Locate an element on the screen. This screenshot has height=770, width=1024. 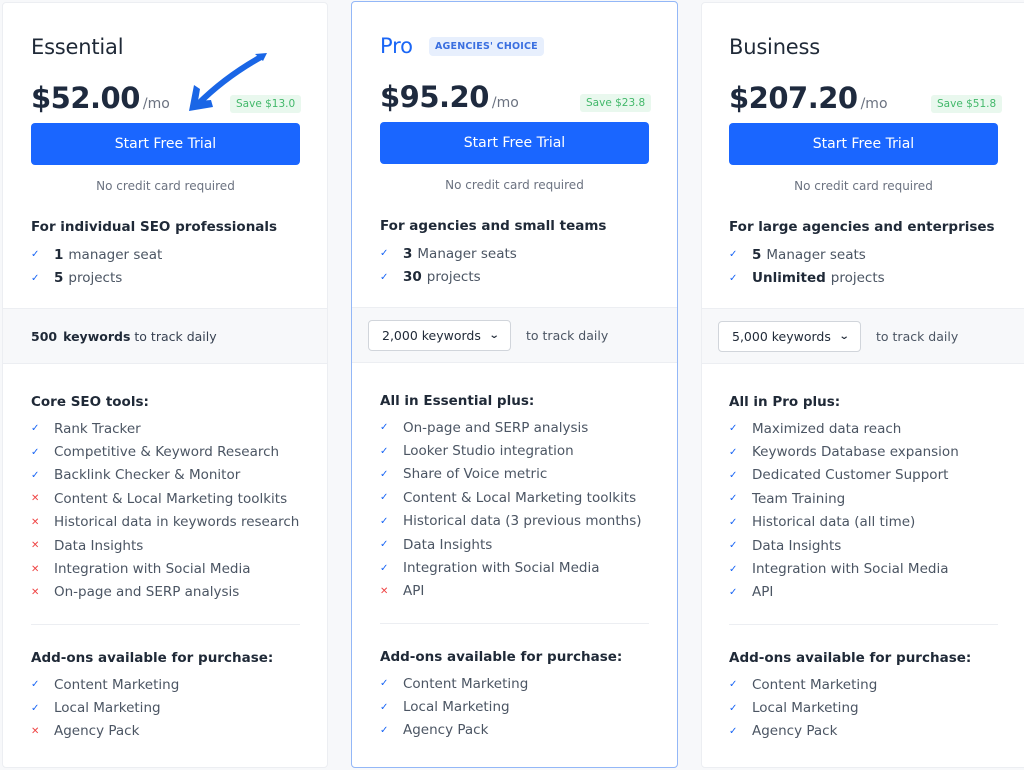
feature-label: Content & Local Marketing toolkits is located at coordinates (520, 497).